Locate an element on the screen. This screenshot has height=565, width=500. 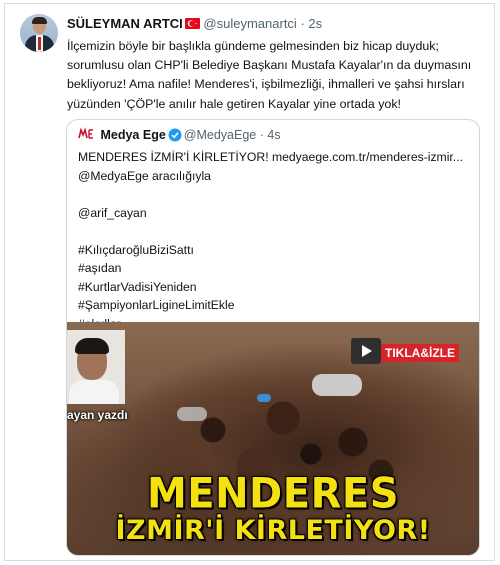
quoted-text-line: @MedyaEge aracılığıyla is located at coordinates (275, 176).